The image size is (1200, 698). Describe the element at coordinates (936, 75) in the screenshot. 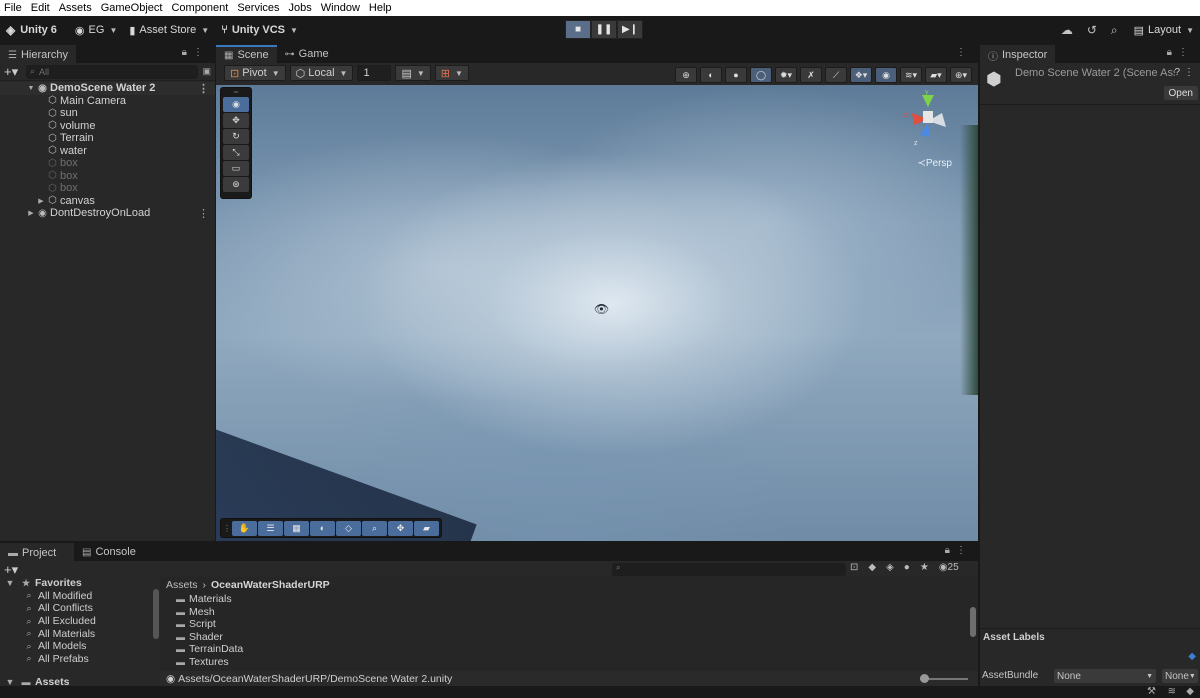

I see `camera-icon: ▰▾` at that location.